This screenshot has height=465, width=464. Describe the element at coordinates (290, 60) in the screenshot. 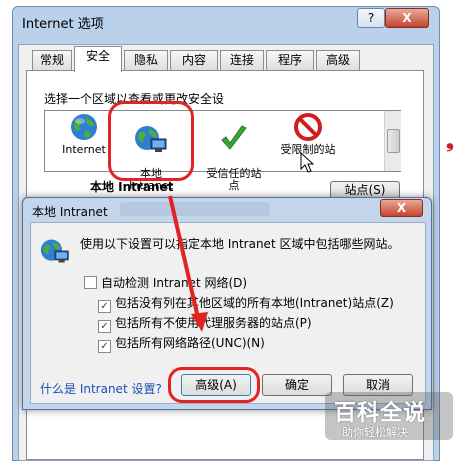

I see `tab-programs: 程序` at that location.